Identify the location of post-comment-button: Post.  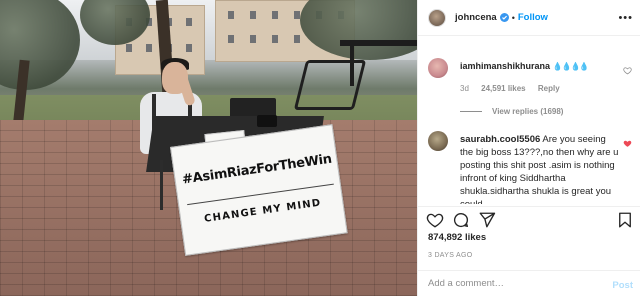
(622, 285).